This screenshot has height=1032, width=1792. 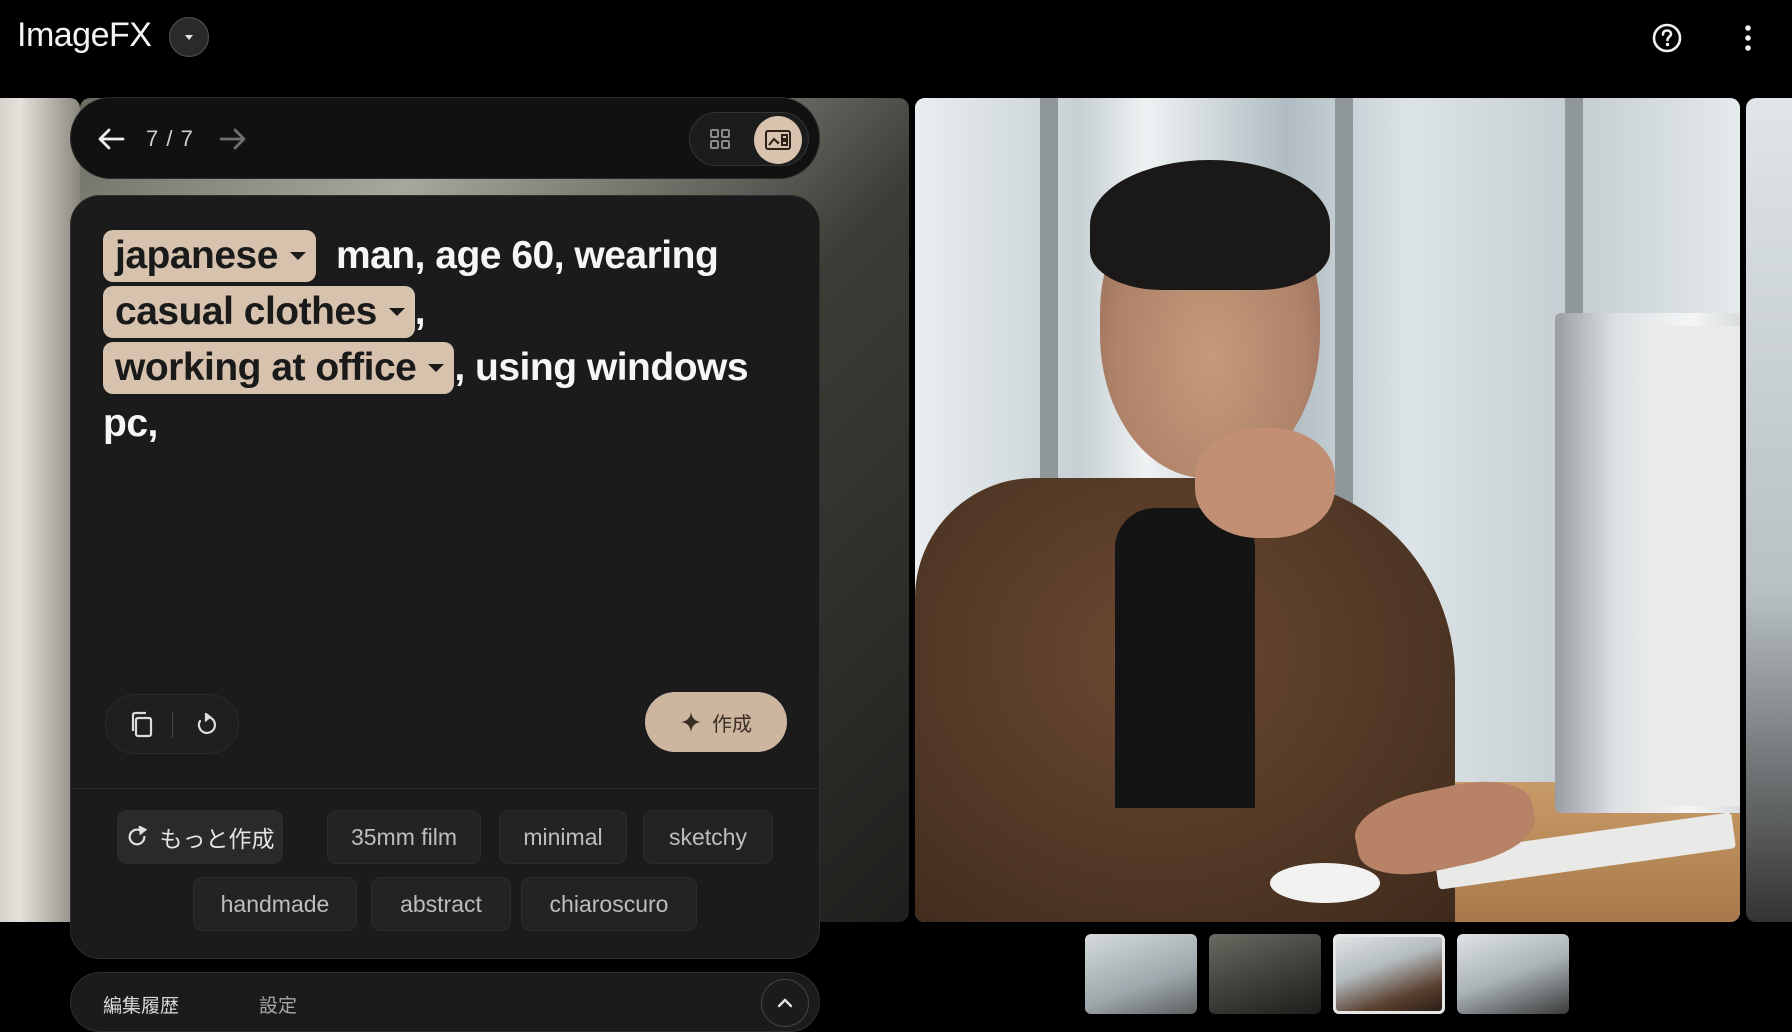 I want to click on prompt-chip-ethnicity: japanese, so click(x=209, y=256).